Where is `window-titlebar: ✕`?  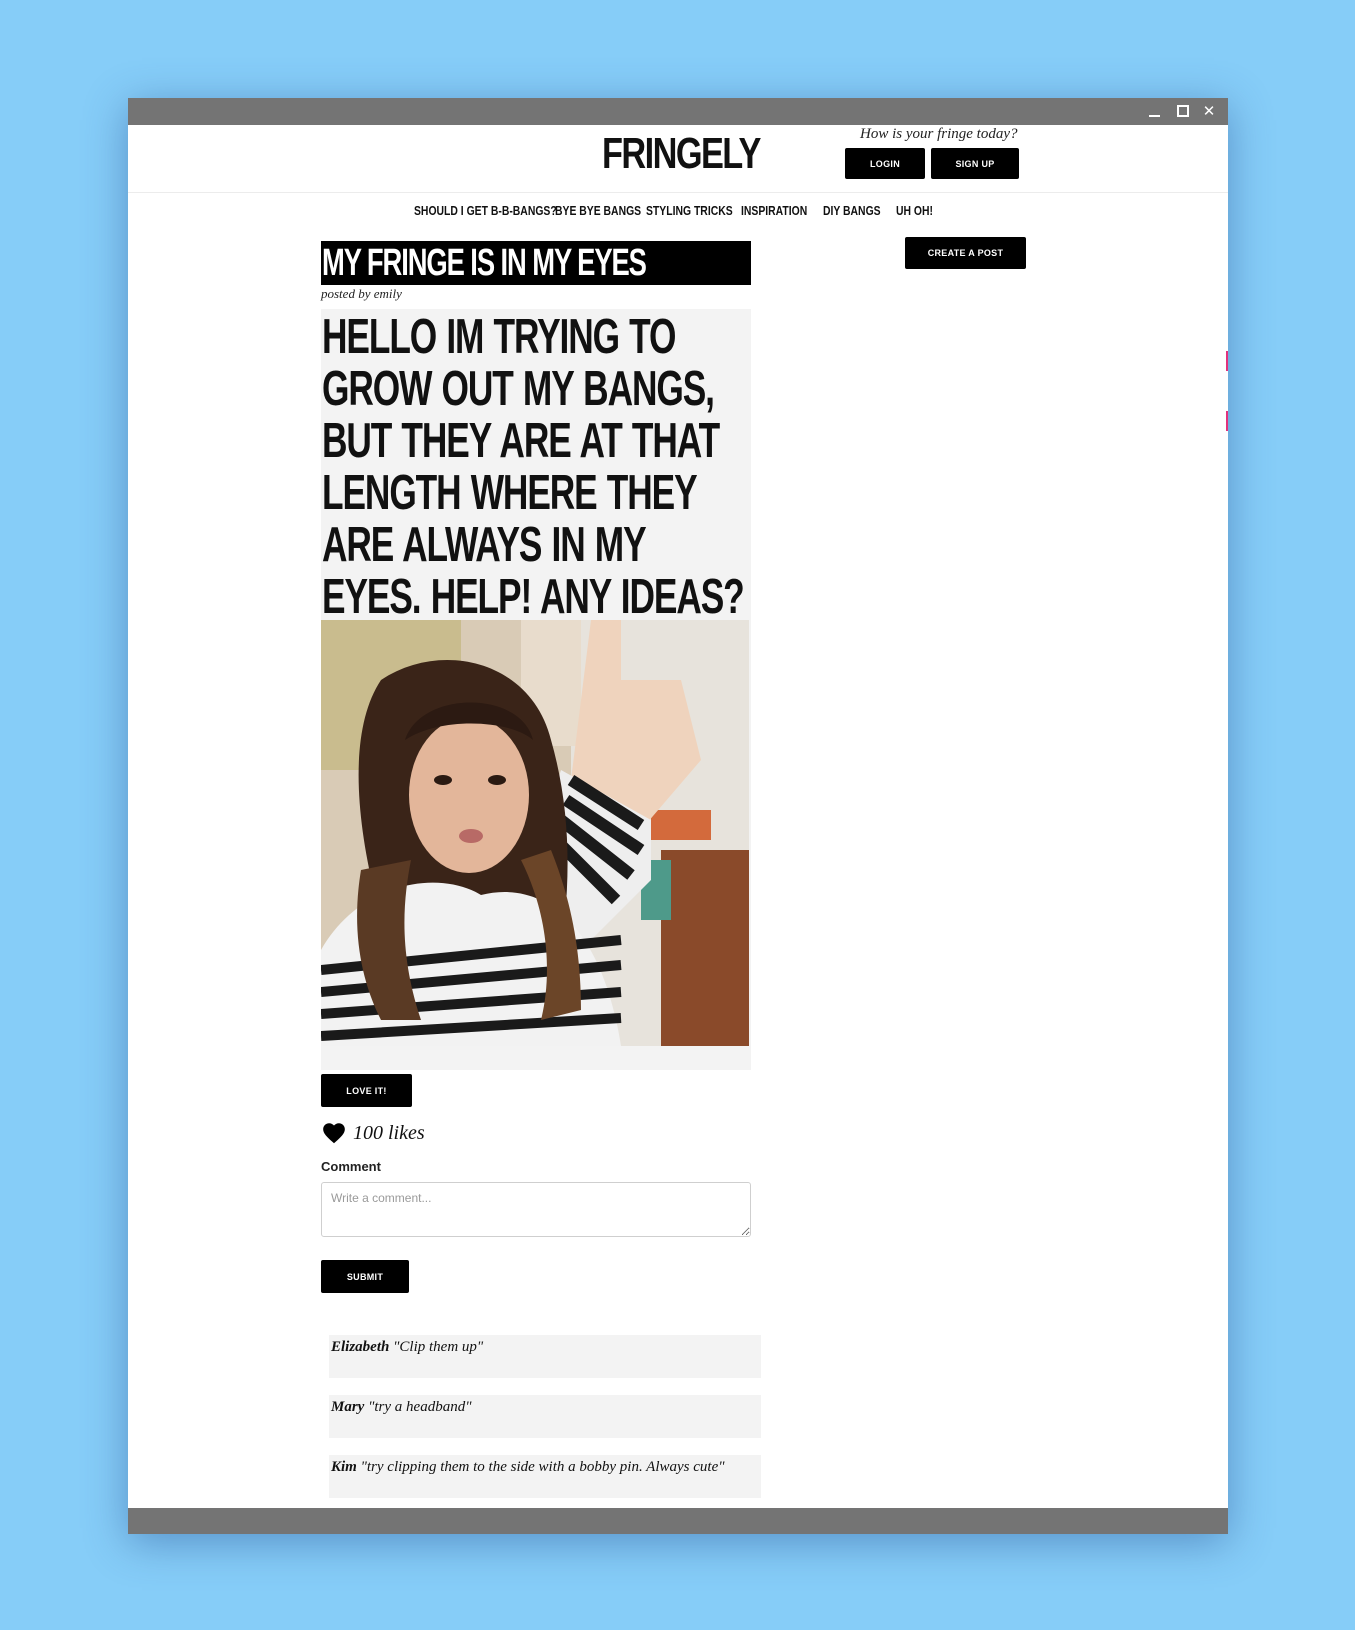
window-titlebar: ✕ is located at coordinates (678, 111).